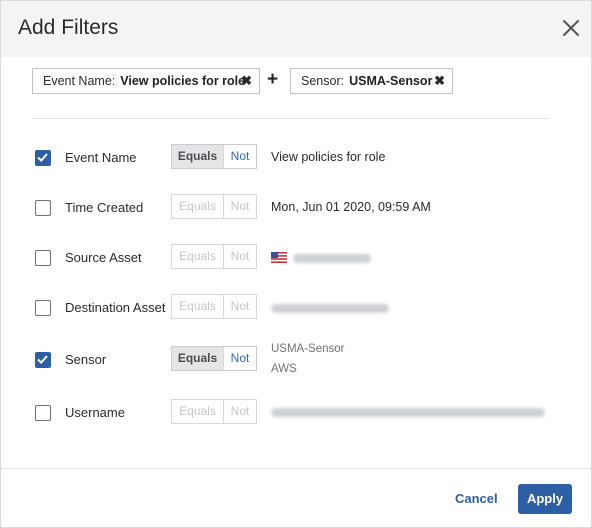 The width and height of the screenshot is (592, 528). What do you see at coordinates (79, 81) in the screenshot?
I see `chip-key: Event Name:` at bounding box center [79, 81].